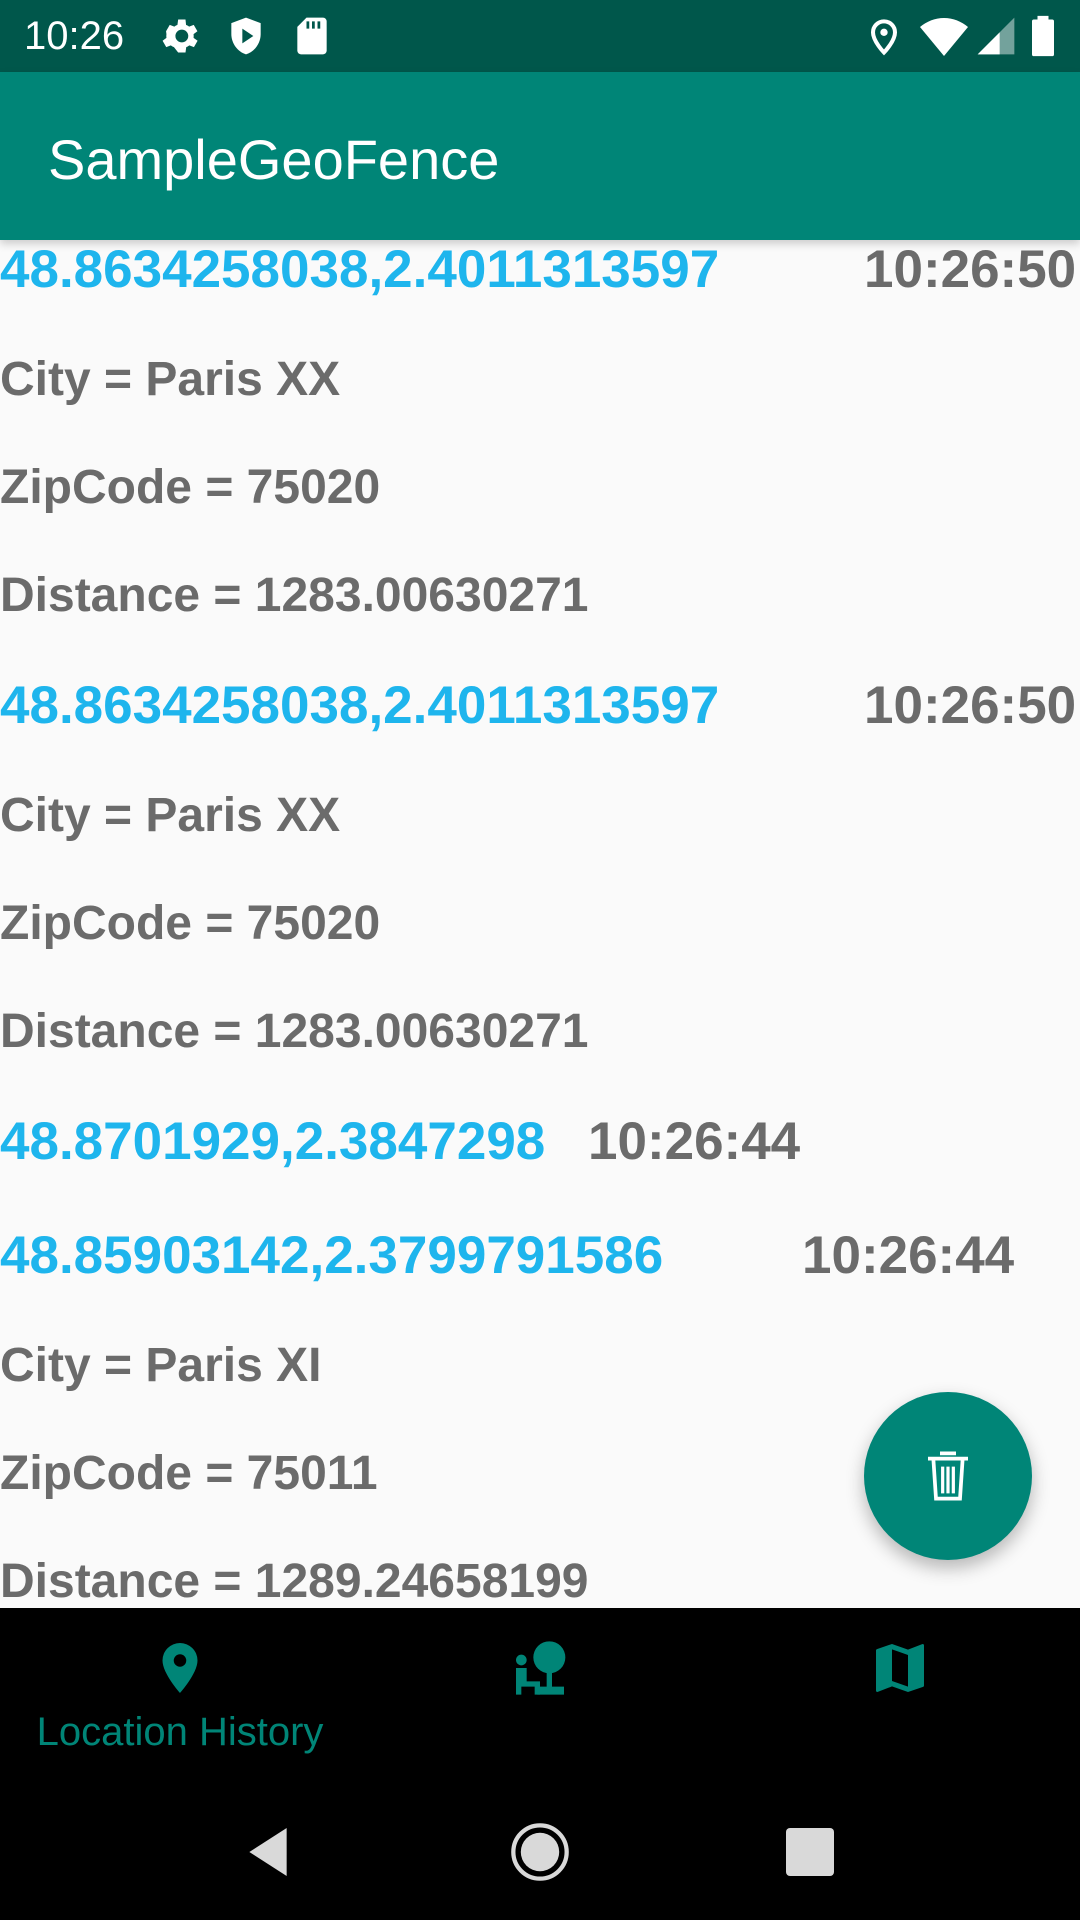 This screenshot has height=1920, width=1080. I want to click on person-tree-icon, so click(541, 1668).